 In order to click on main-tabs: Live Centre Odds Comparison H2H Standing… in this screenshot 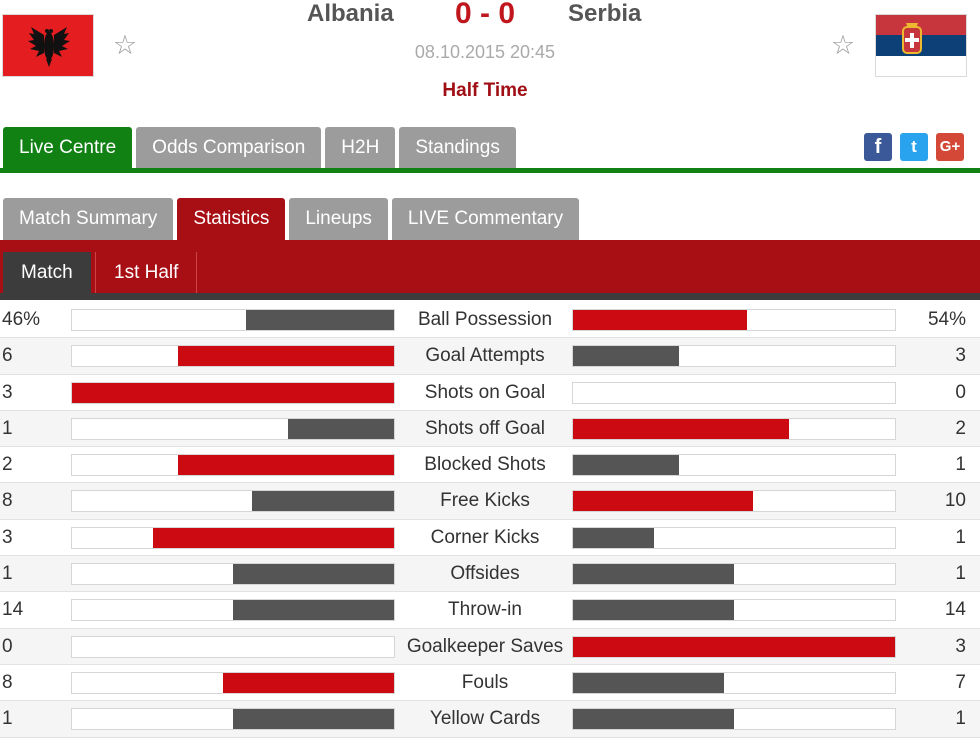, I will do `click(258, 148)`.